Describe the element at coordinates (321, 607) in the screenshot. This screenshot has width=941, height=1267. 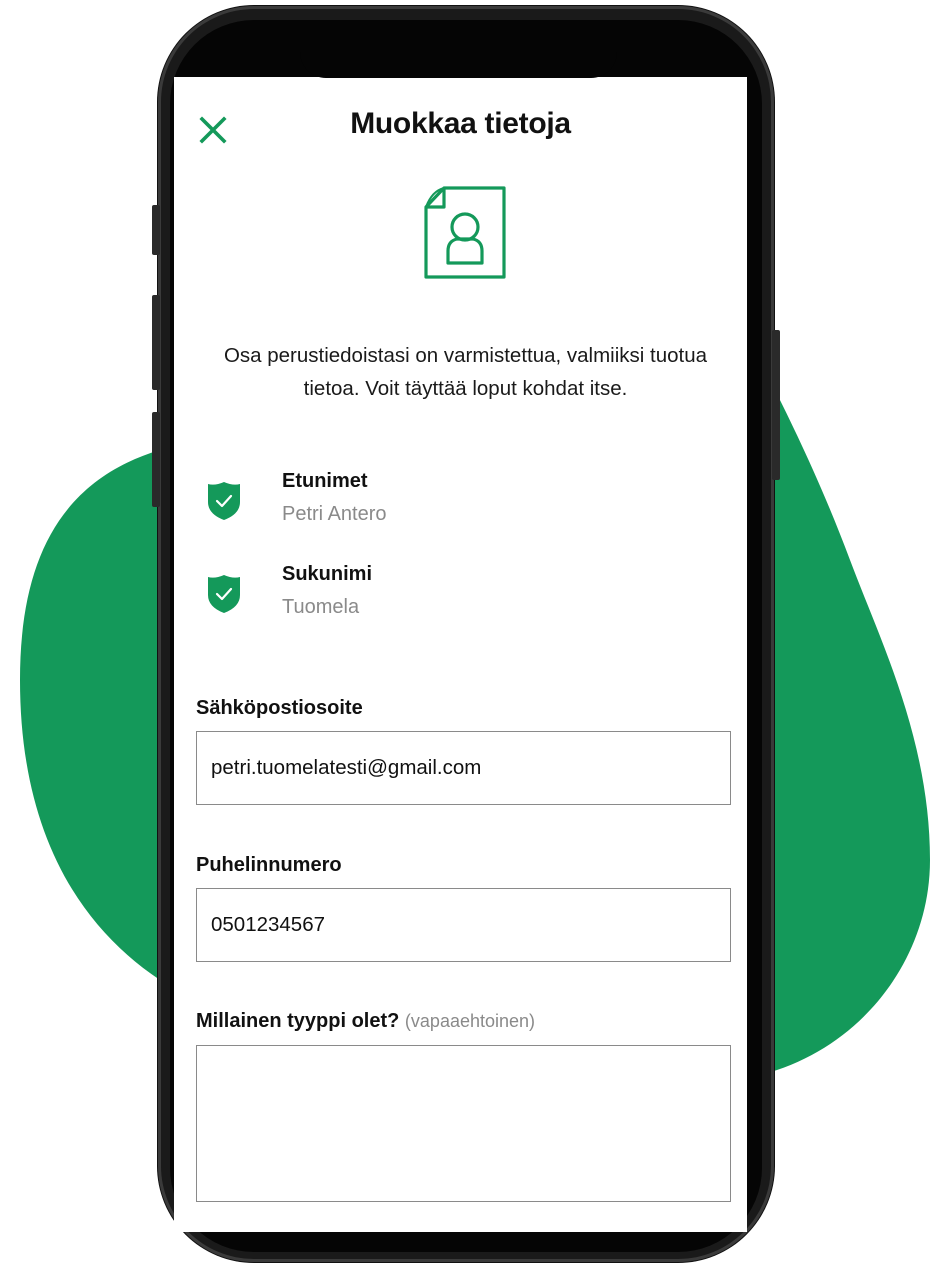
I see `verified-value: Tuomela` at that location.